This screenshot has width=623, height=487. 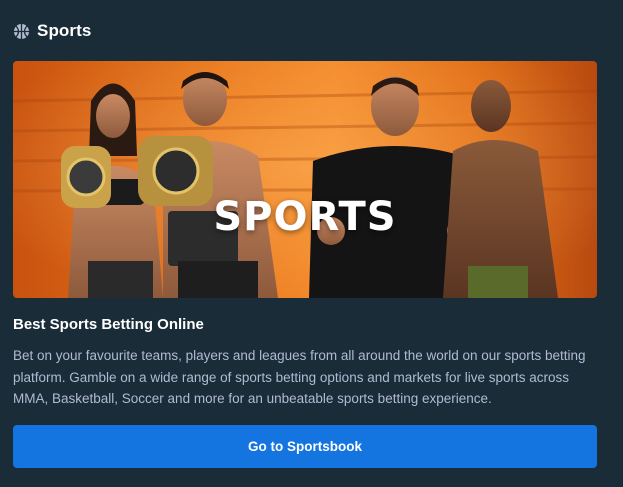 I want to click on basketball-icon, so click(x=21, y=31).